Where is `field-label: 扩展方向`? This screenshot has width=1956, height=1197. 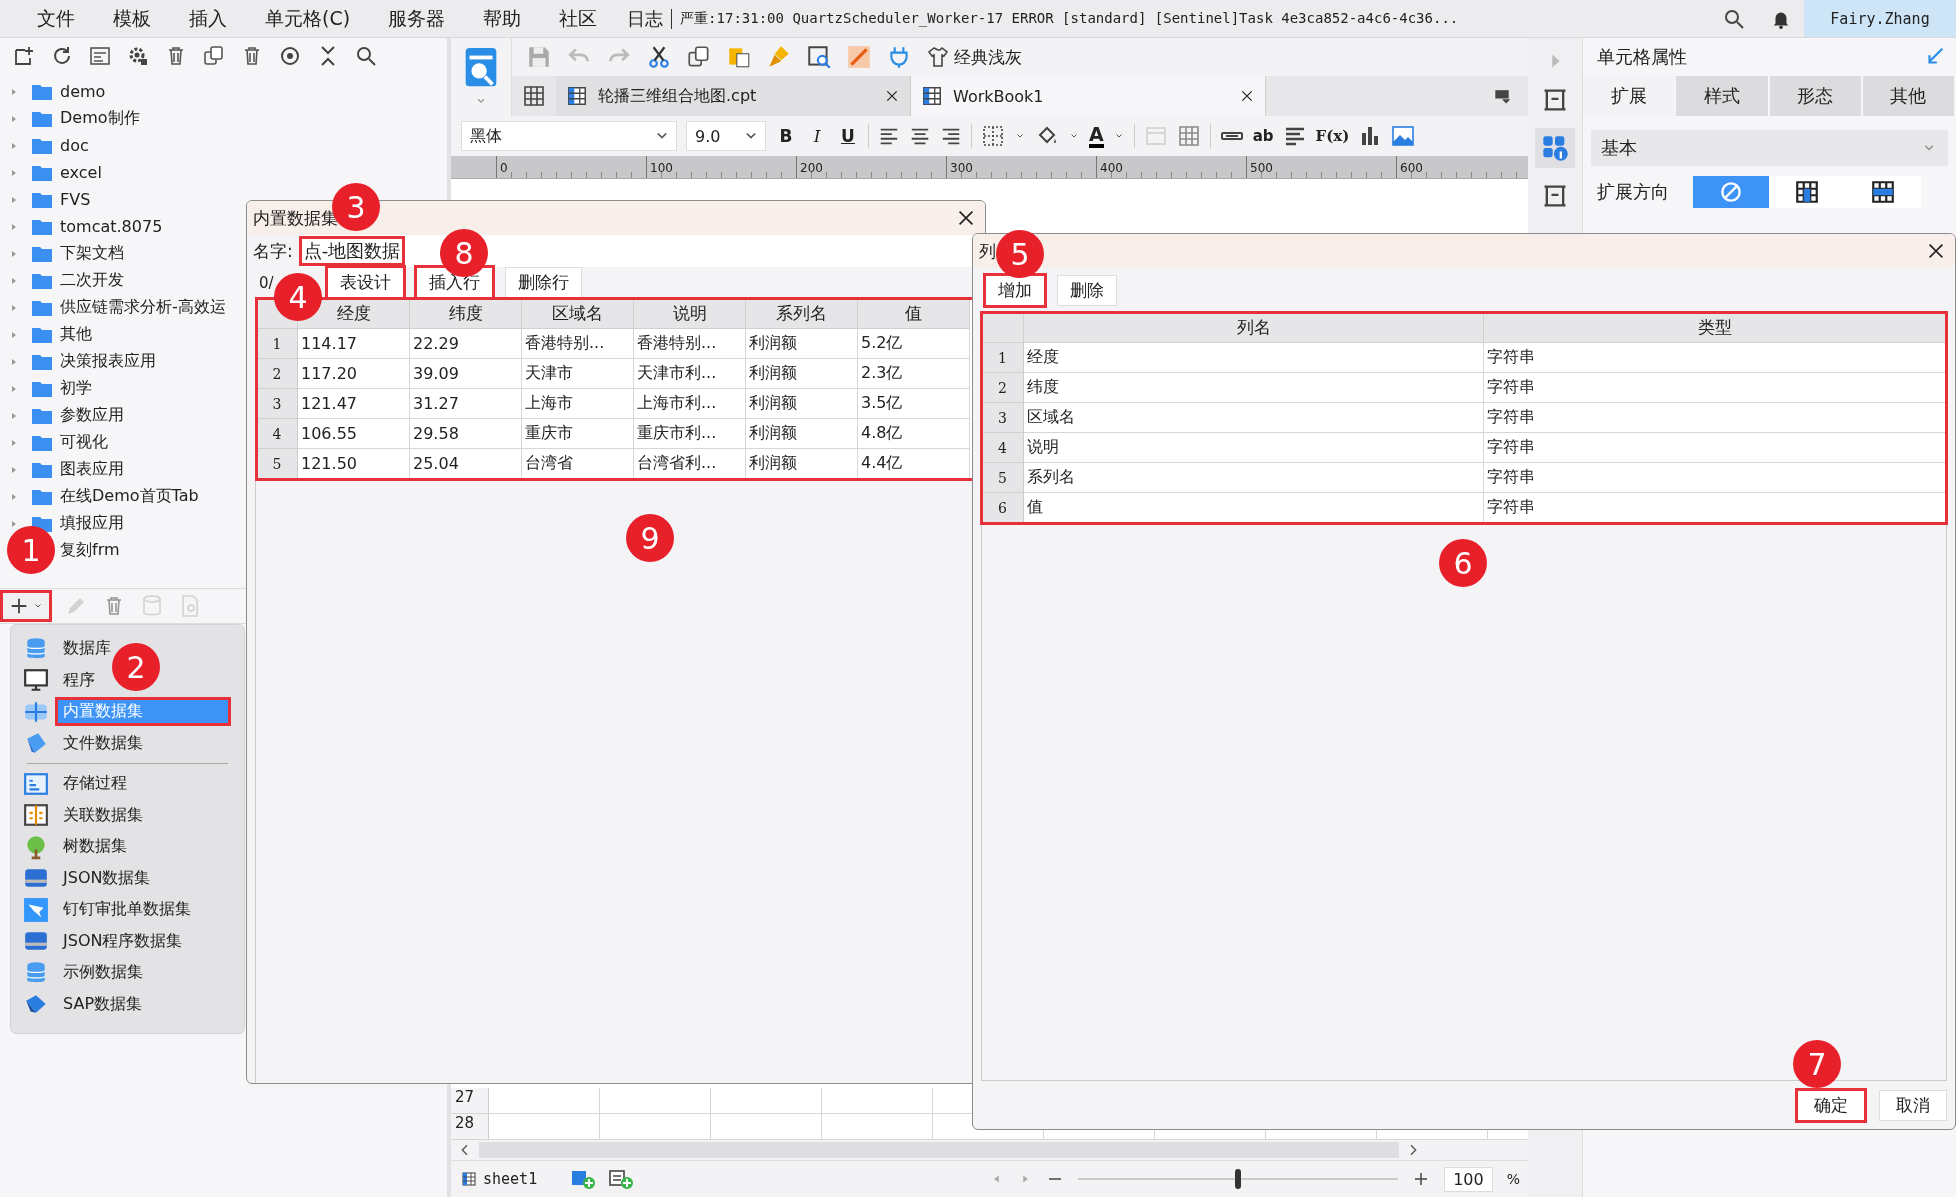
field-label: 扩展方向 is located at coordinates (1633, 192).